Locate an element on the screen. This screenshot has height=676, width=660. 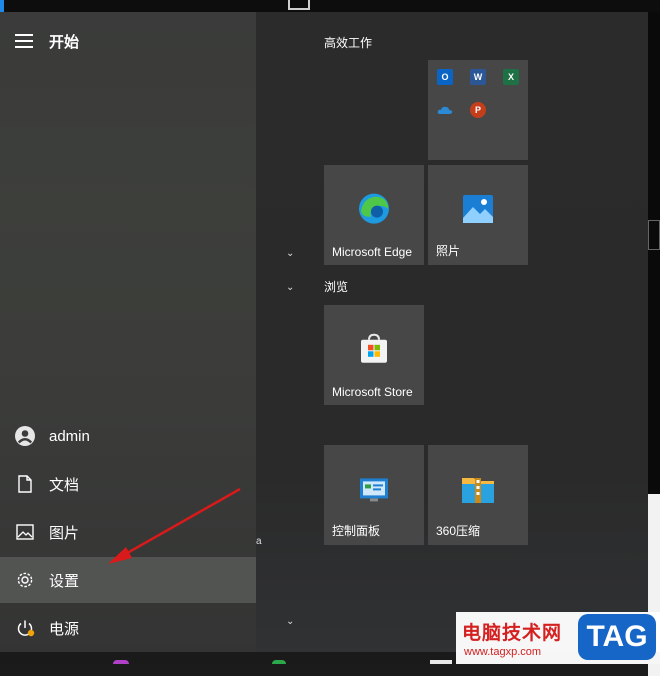
annotation-arrow is located at coordinates (174, 525).